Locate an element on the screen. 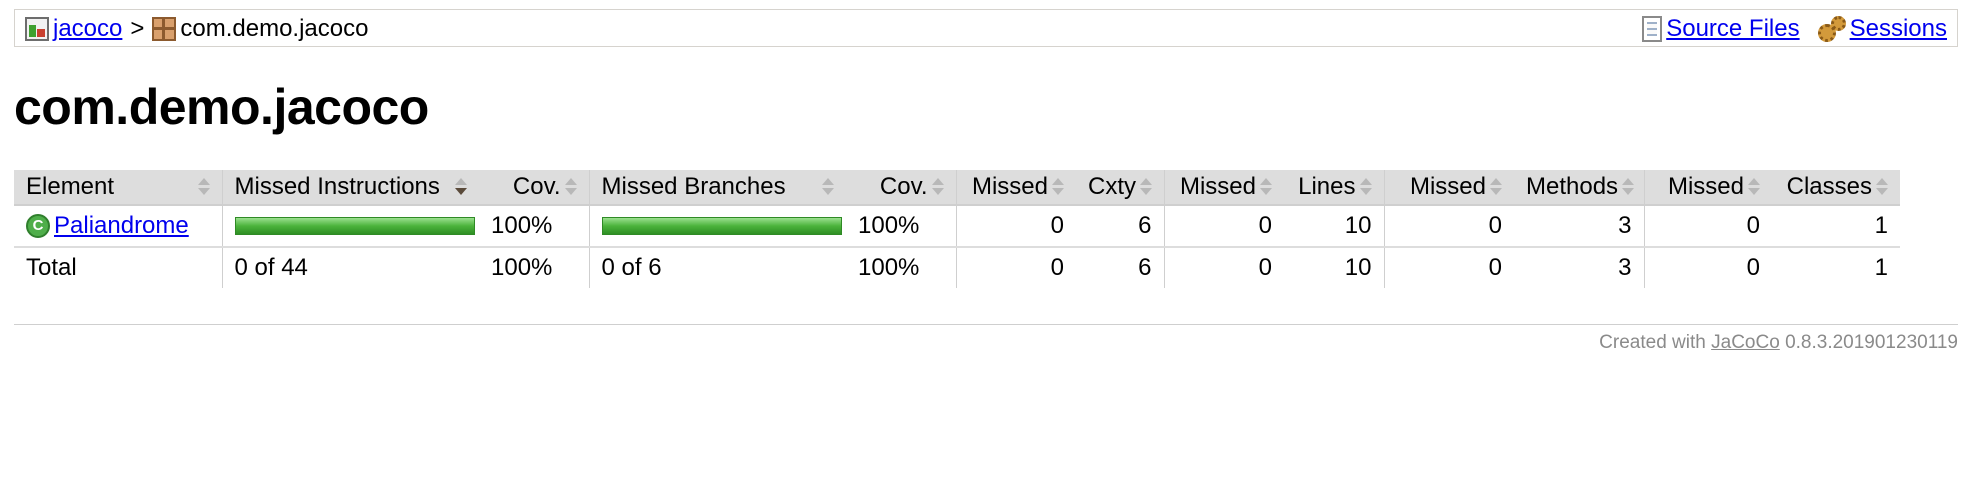  total-missed-instructions: 0 of 44 is located at coordinates (350, 267).